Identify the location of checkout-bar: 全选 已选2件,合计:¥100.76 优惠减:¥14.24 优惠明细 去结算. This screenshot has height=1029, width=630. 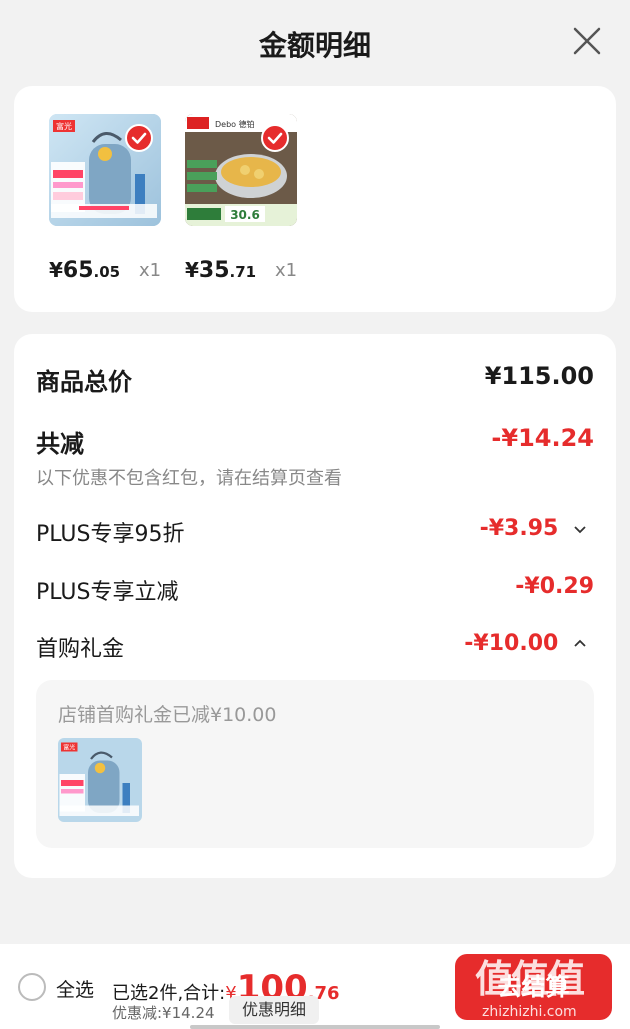
(315, 986).